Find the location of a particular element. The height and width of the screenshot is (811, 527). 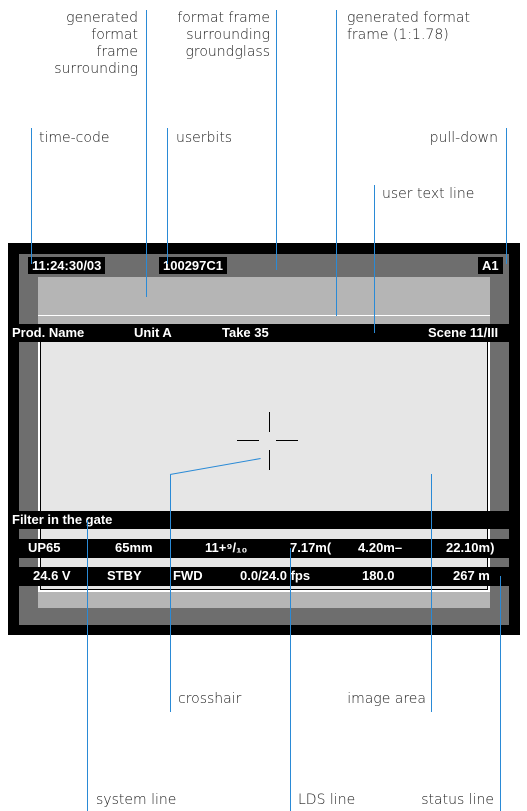

generated-format-frame-label: generated format frame (1:1.78) is located at coordinates (408, 26).